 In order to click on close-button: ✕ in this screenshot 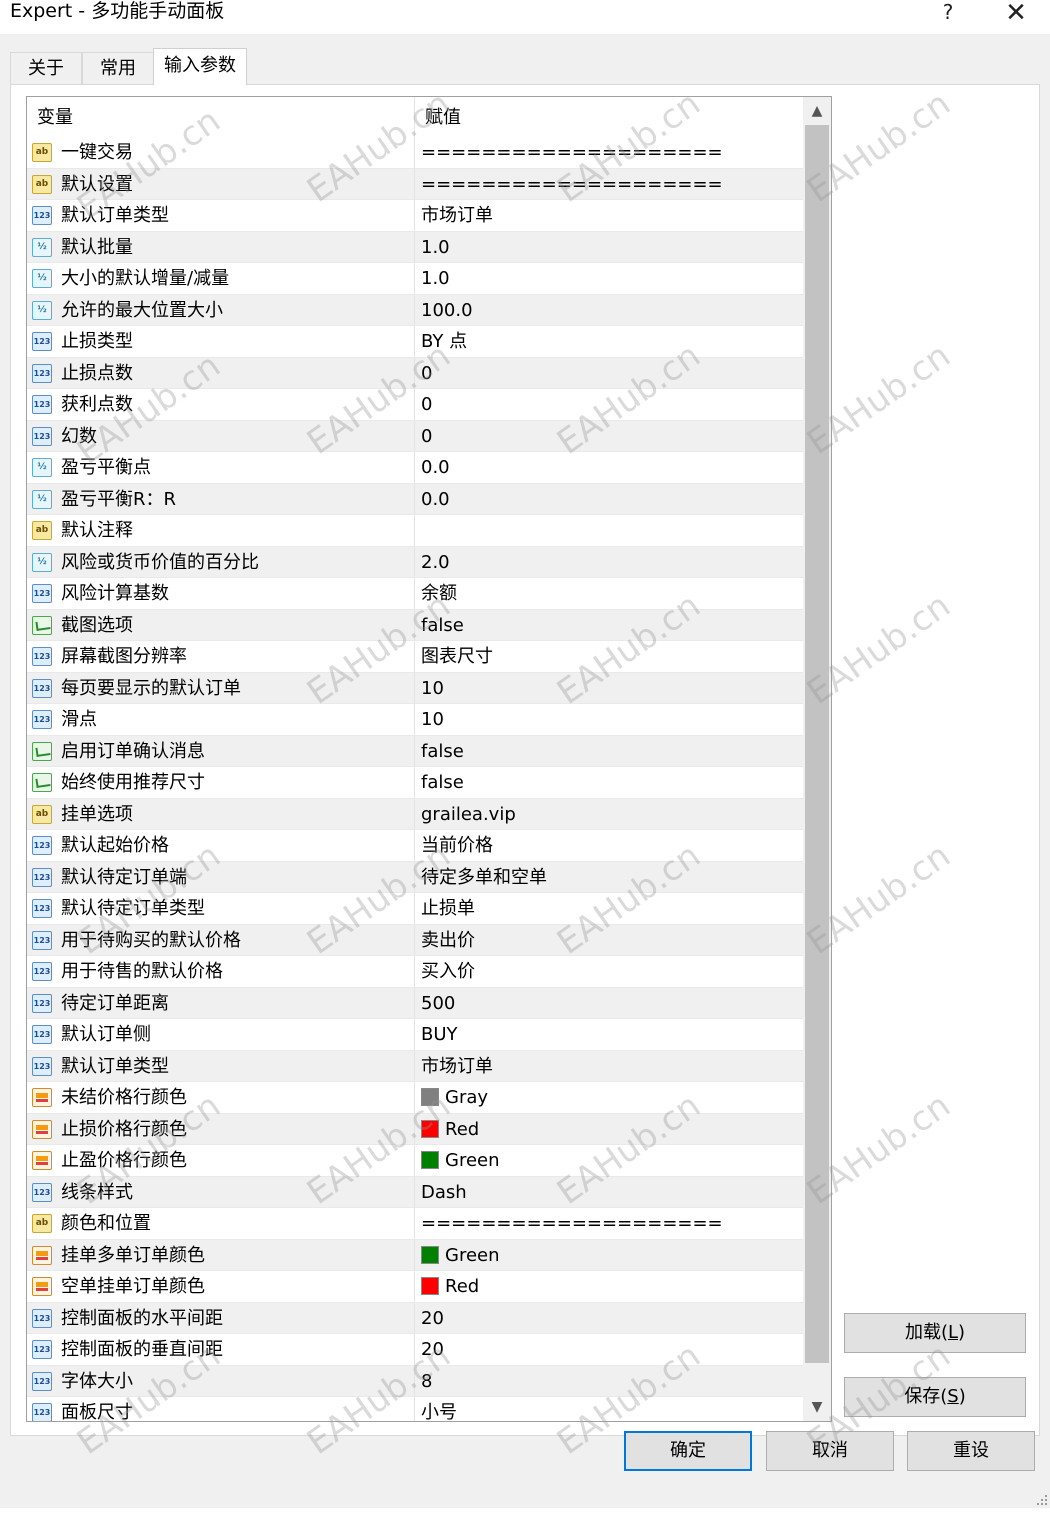, I will do `click(1016, 14)`.